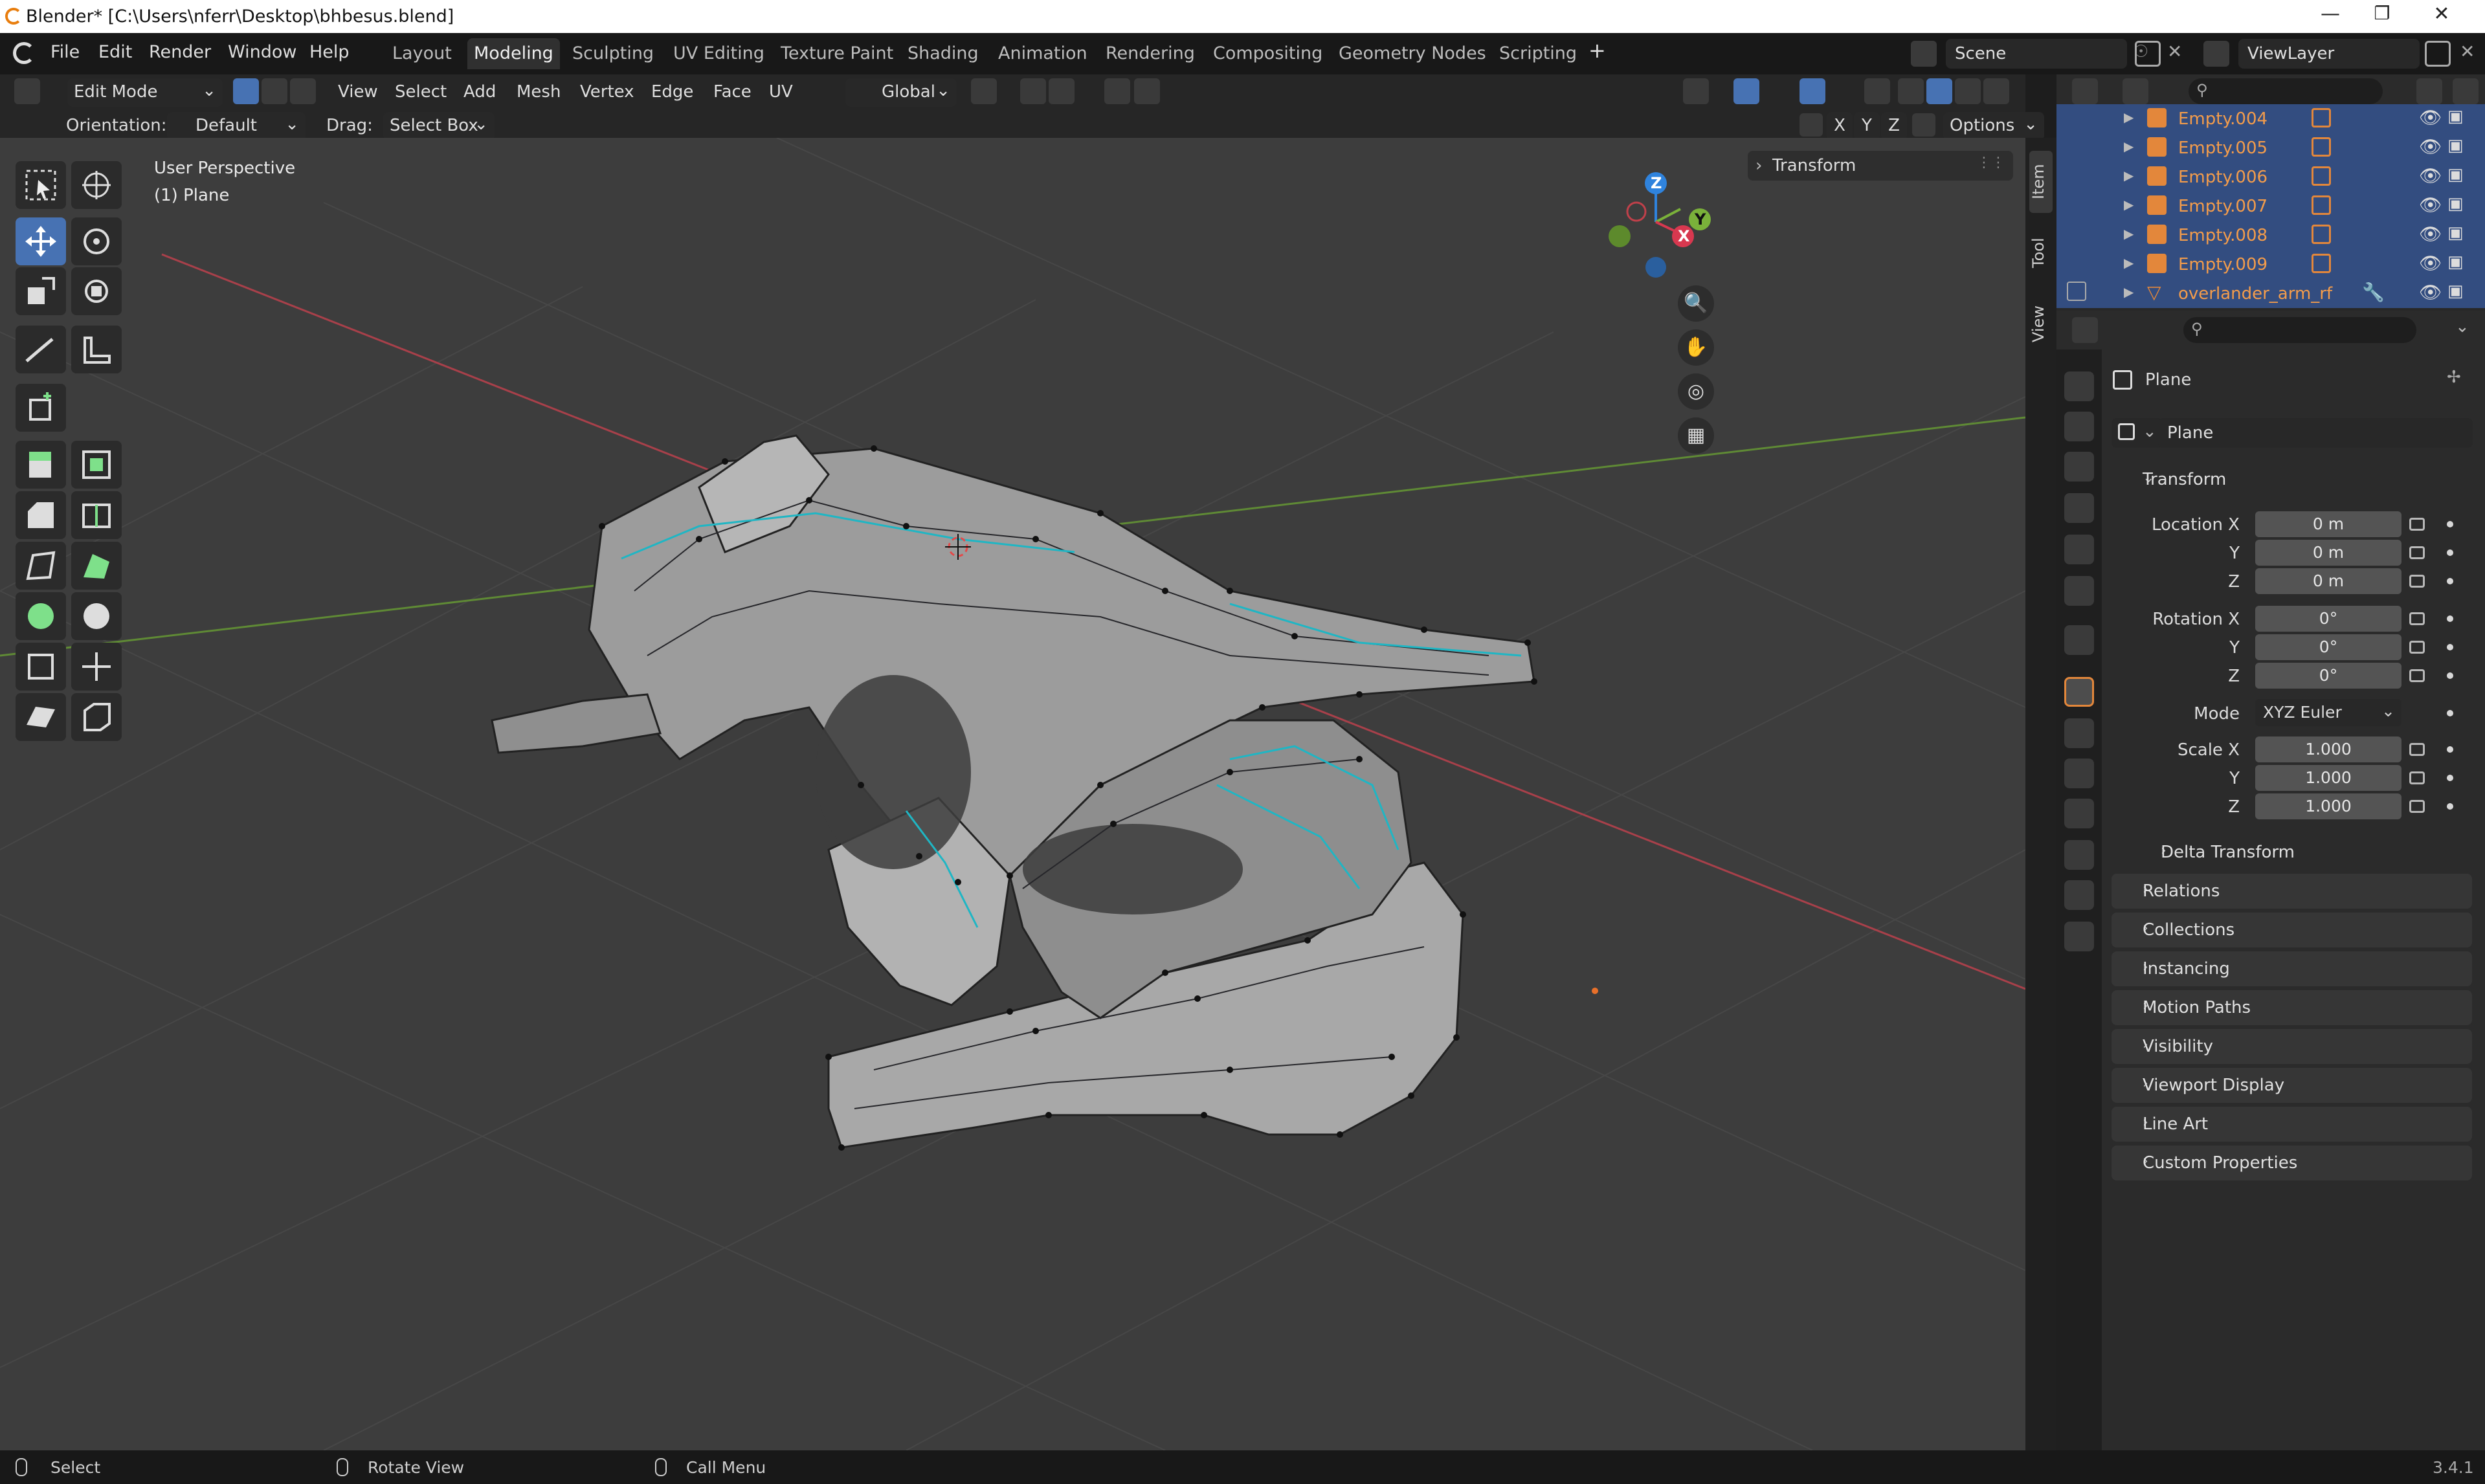 The image size is (2485, 1484). Describe the element at coordinates (2328, 806) in the screenshot. I see `scale-z-field: 1.000` at that location.